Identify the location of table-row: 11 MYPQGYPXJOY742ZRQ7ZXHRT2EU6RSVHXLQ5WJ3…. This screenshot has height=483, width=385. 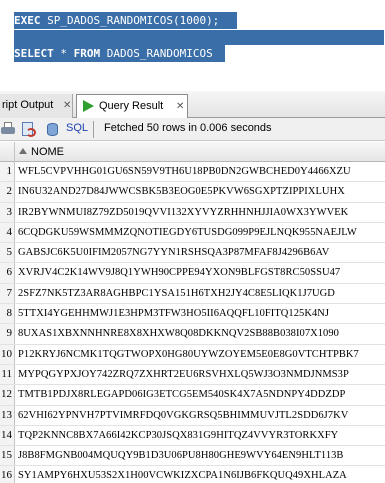
(192, 375).